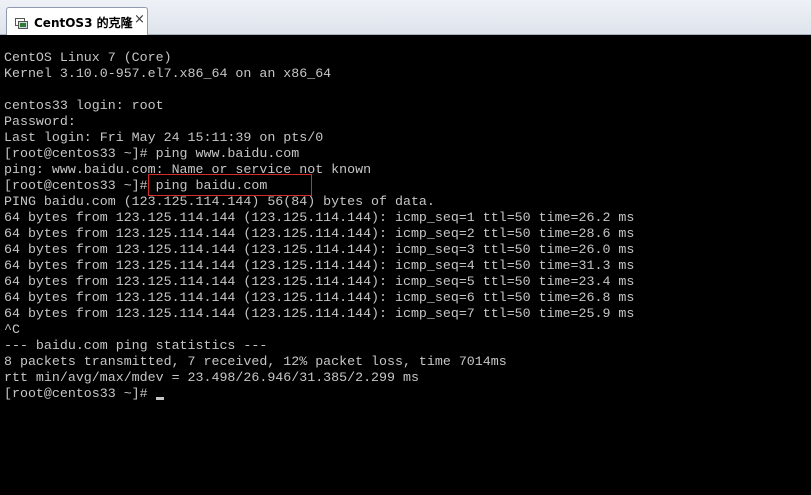 This screenshot has height=495, width=811. I want to click on console-line: --- baidu.com ping statistics ---, so click(136, 345).